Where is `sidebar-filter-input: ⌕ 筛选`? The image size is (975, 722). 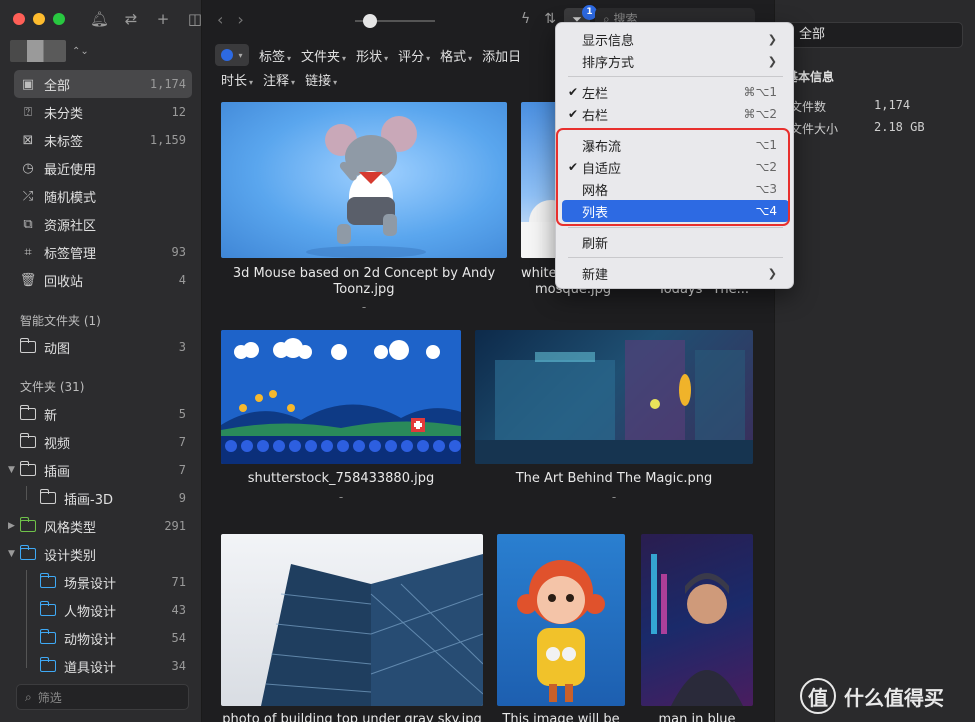
sidebar-filter-input: ⌕ 筛选 is located at coordinates (102, 697).